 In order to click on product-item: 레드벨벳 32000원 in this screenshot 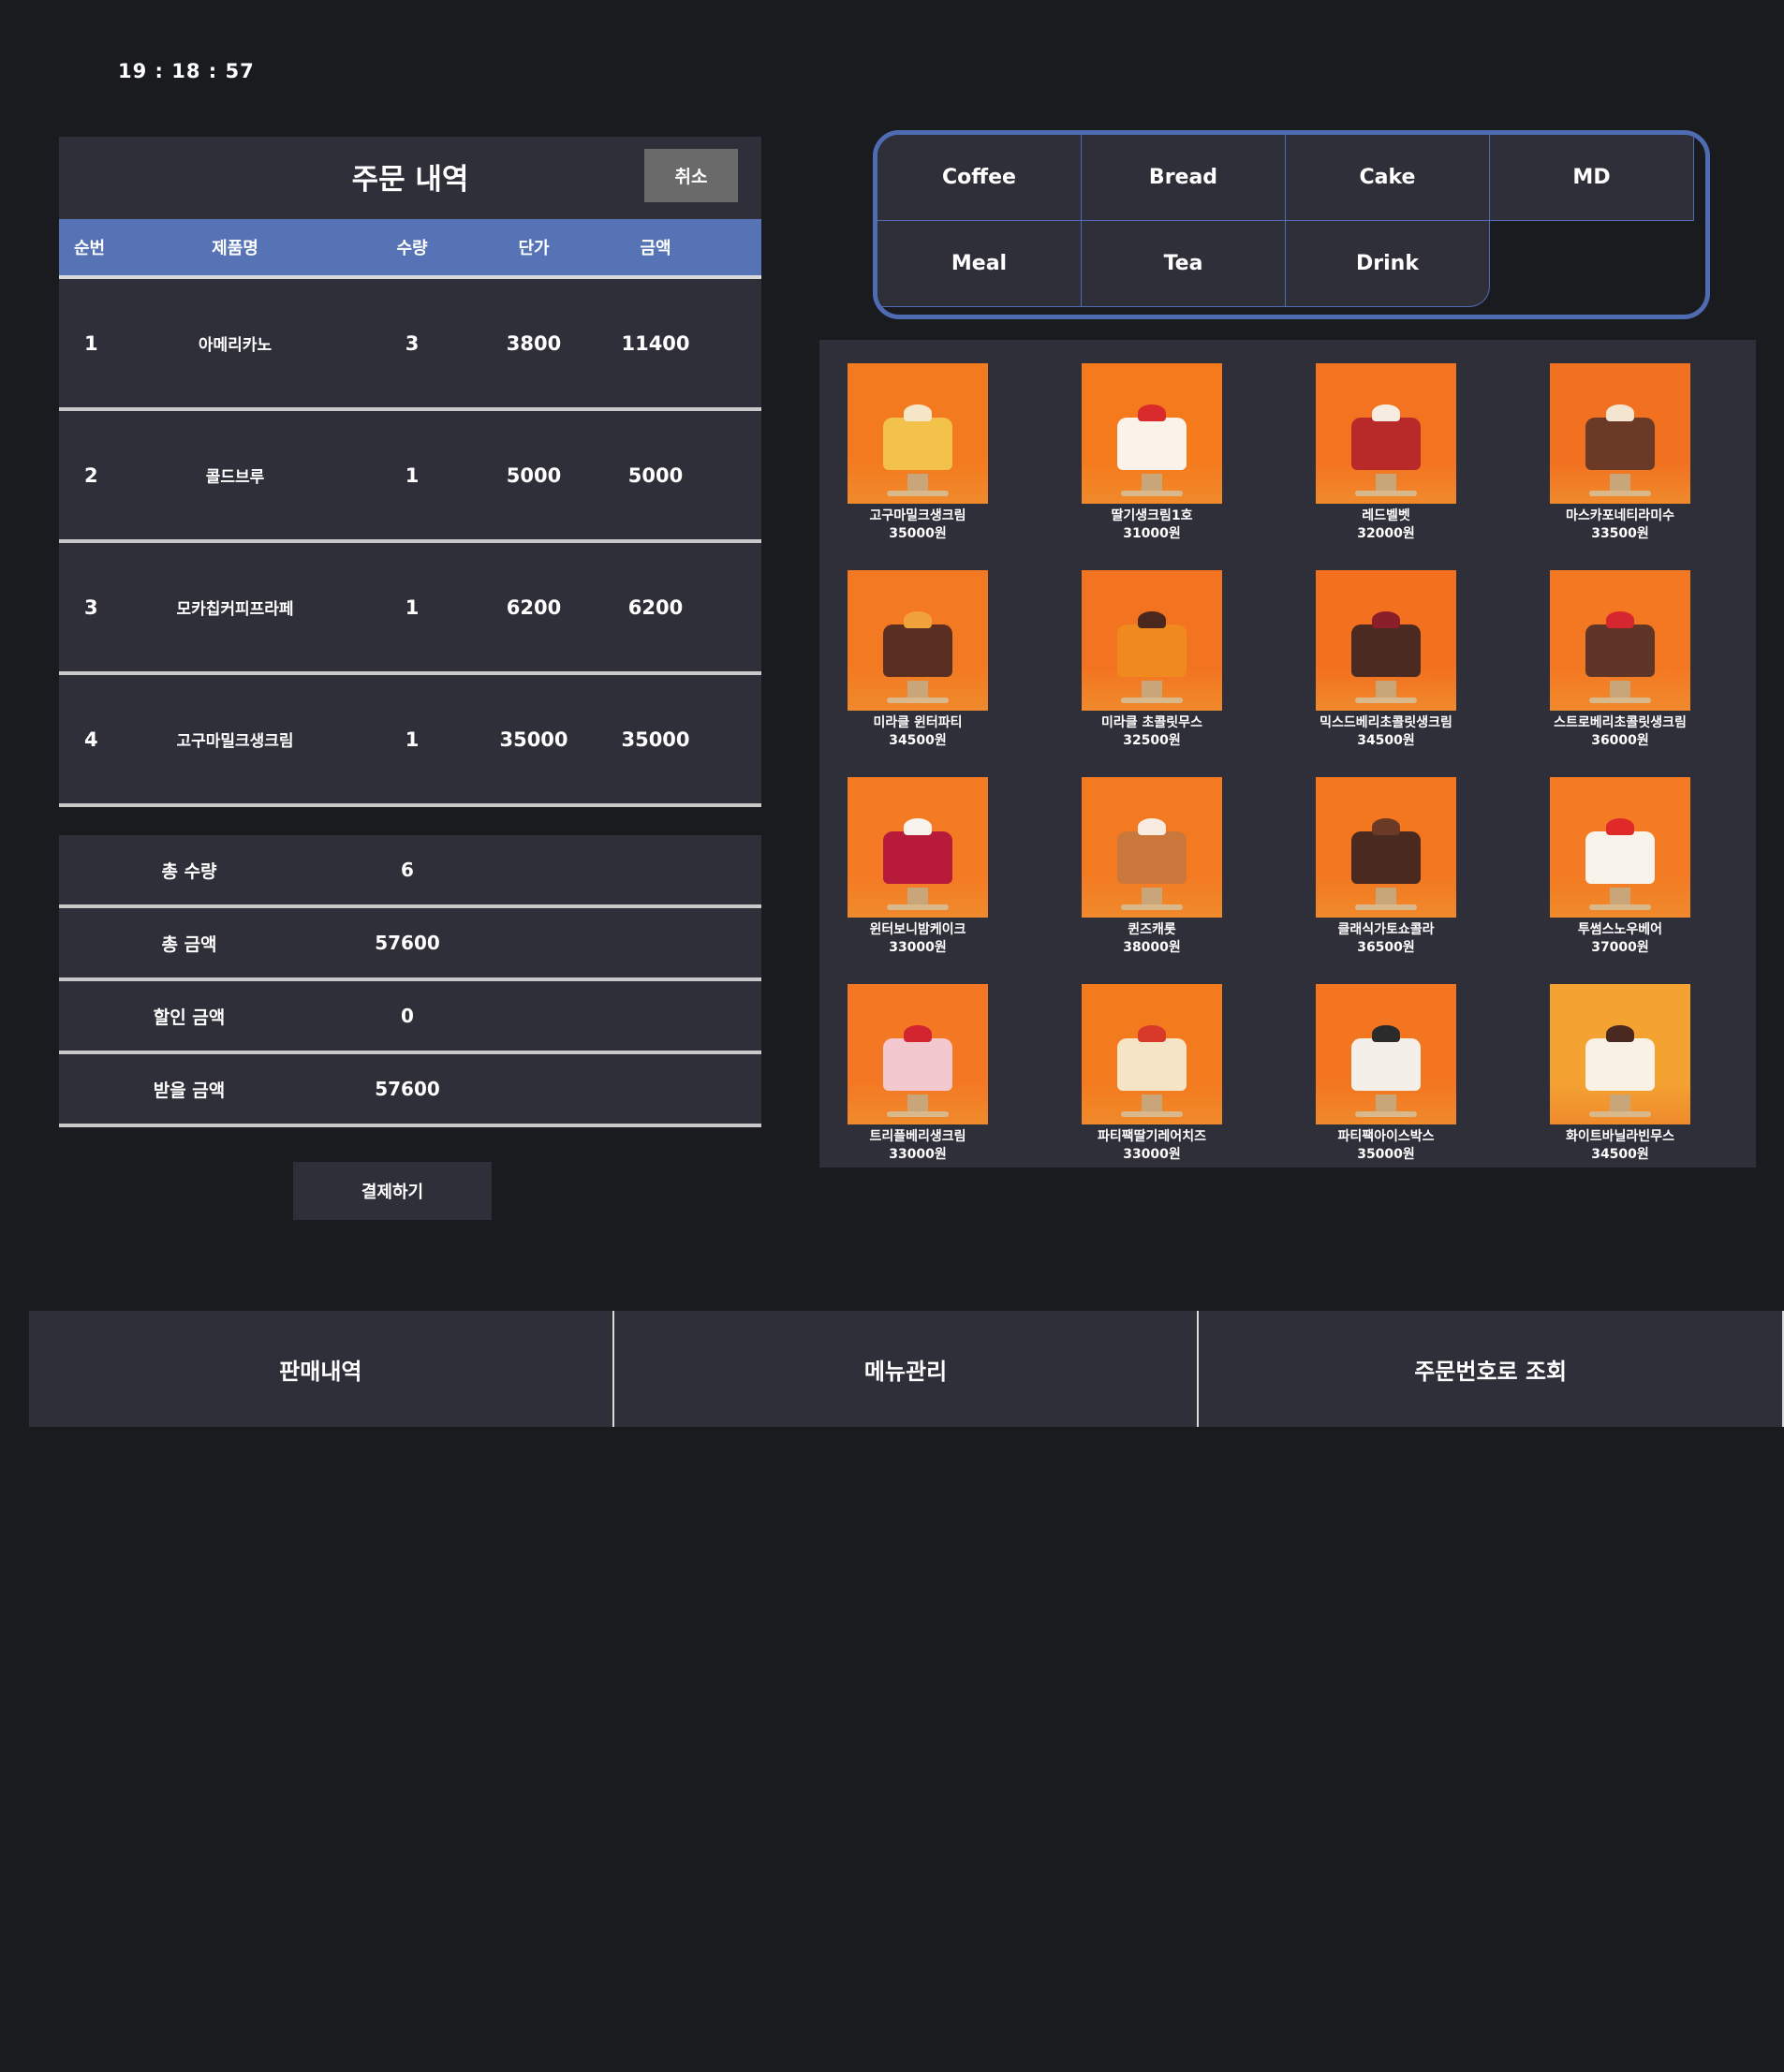, I will do `click(1386, 453)`.